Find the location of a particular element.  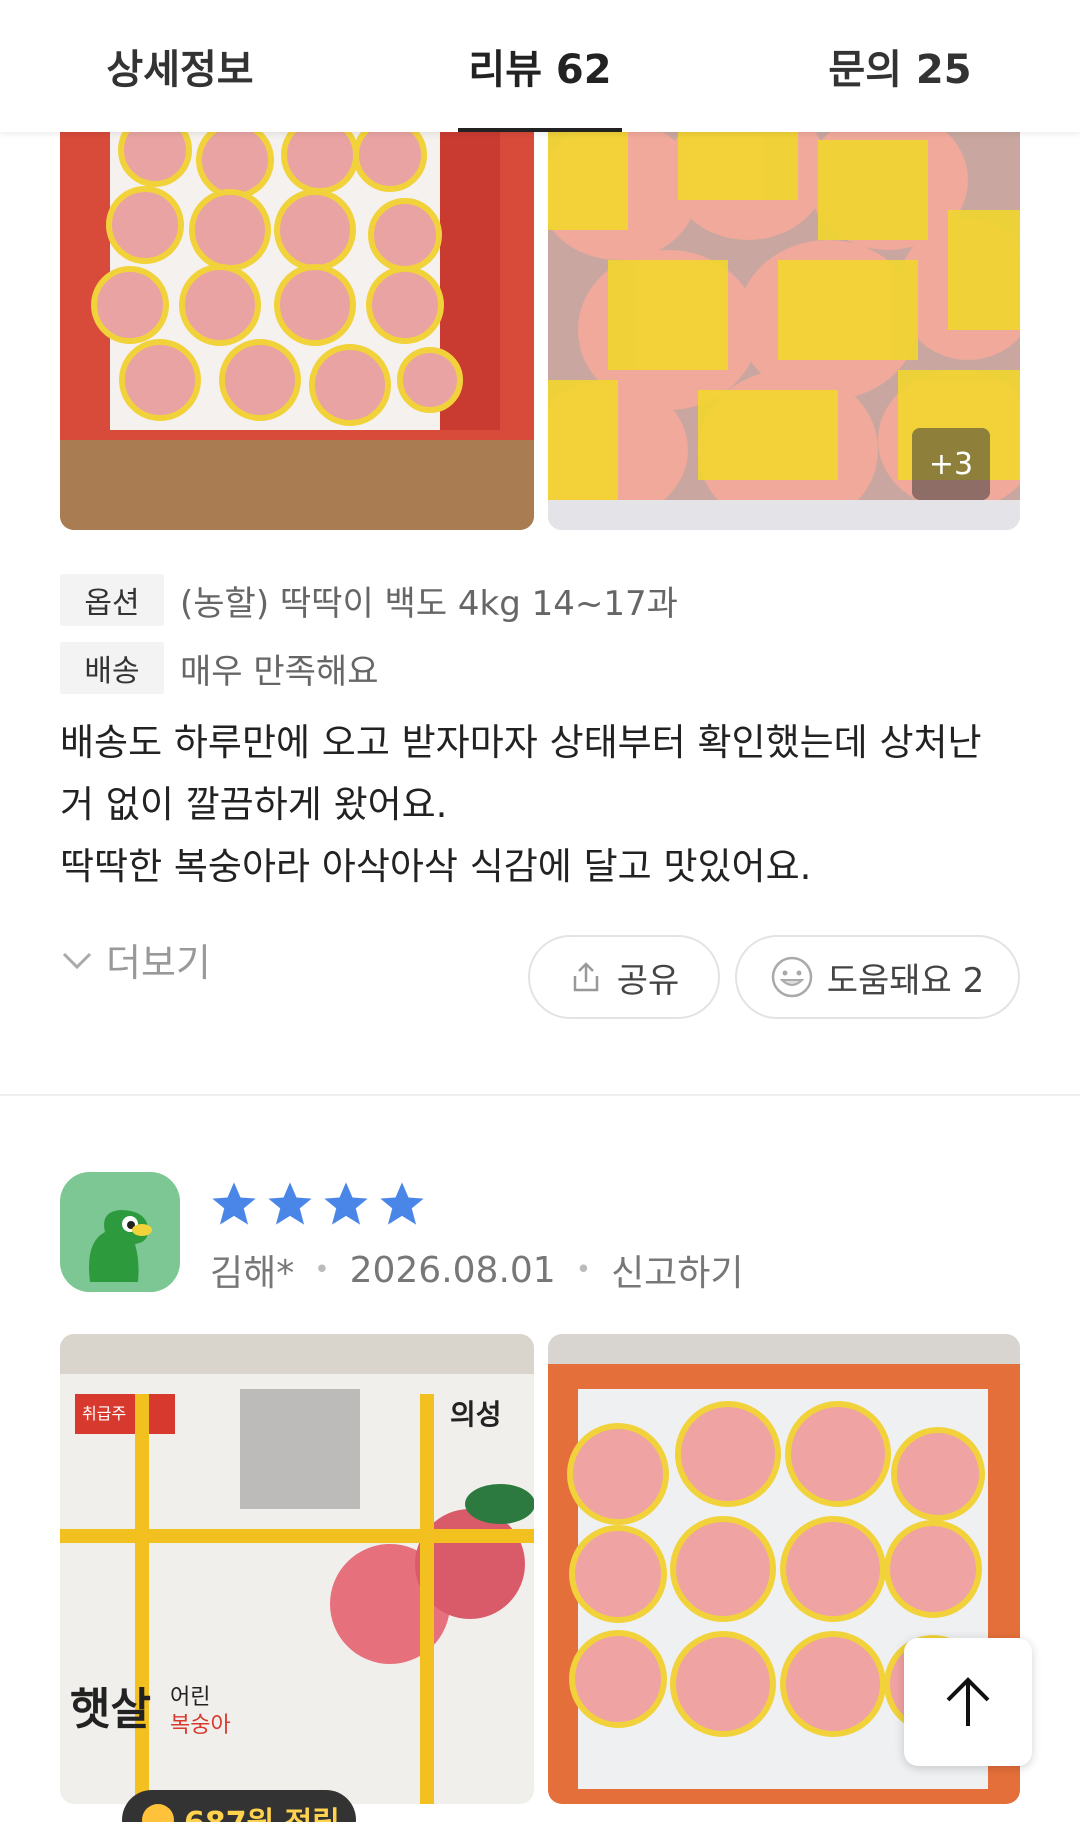

option-row: 옵션 (농할) 딱딱이 백도 4kg 14~17과 is located at coordinates (369, 600).